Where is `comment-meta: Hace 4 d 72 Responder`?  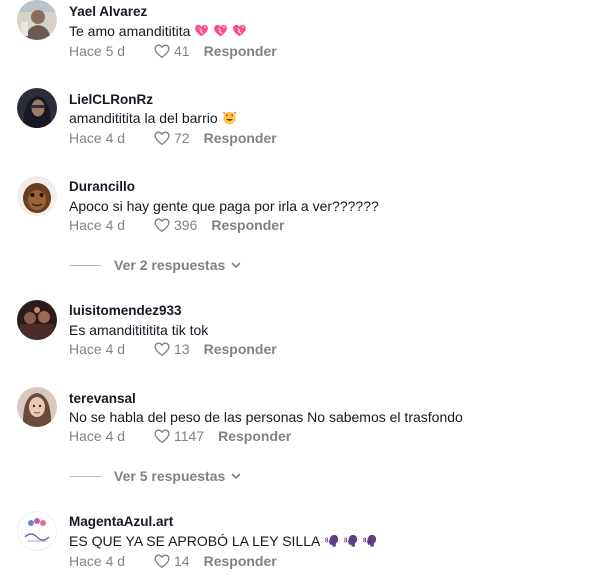 comment-meta: Hace 4 d 72 Responder is located at coordinates (173, 138).